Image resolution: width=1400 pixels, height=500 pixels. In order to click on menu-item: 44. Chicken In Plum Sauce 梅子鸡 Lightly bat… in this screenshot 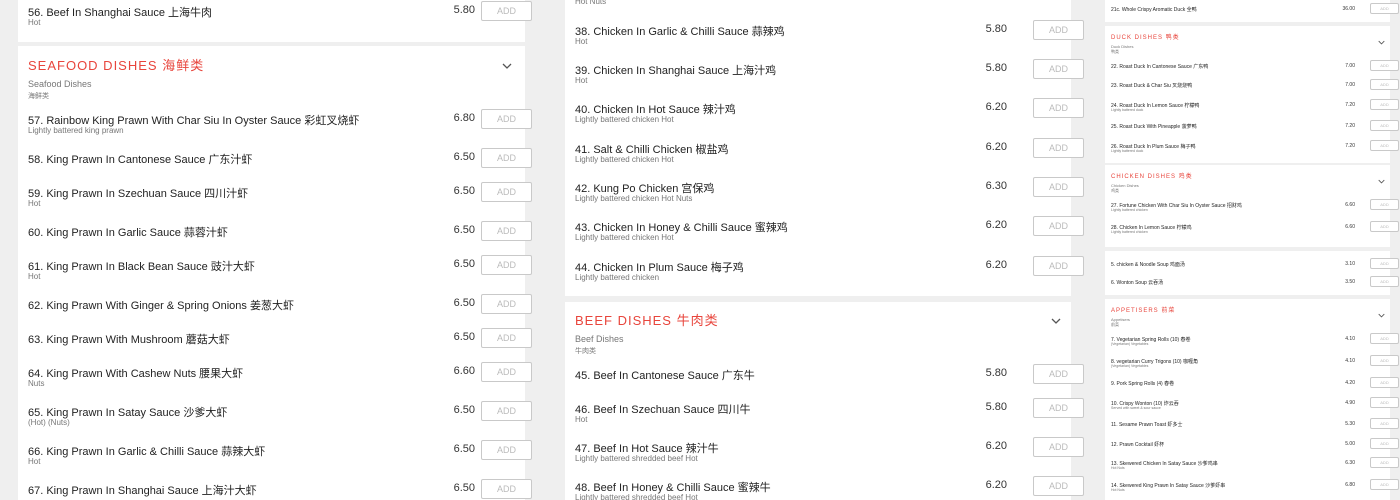, I will do `click(824, 274)`.